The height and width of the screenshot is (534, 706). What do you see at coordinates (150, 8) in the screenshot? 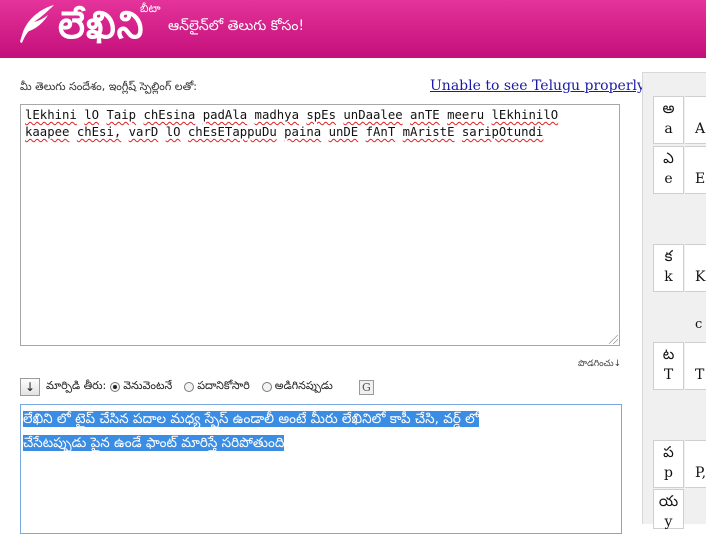
I see `beta-label: బీటా` at bounding box center [150, 8].